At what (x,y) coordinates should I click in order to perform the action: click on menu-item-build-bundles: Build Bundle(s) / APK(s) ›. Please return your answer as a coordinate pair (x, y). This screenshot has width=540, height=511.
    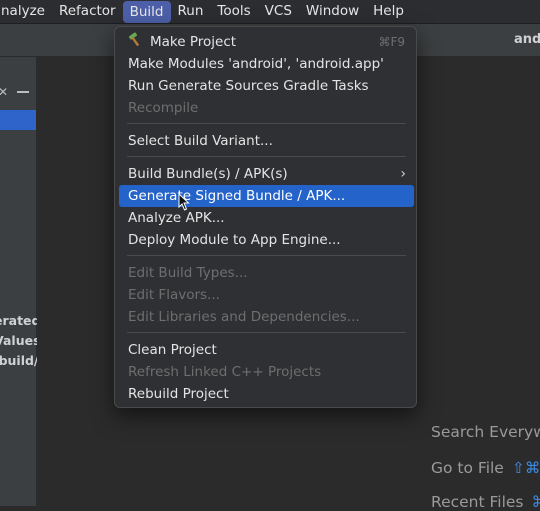
    Looking at the image, I should click on (266, 174).